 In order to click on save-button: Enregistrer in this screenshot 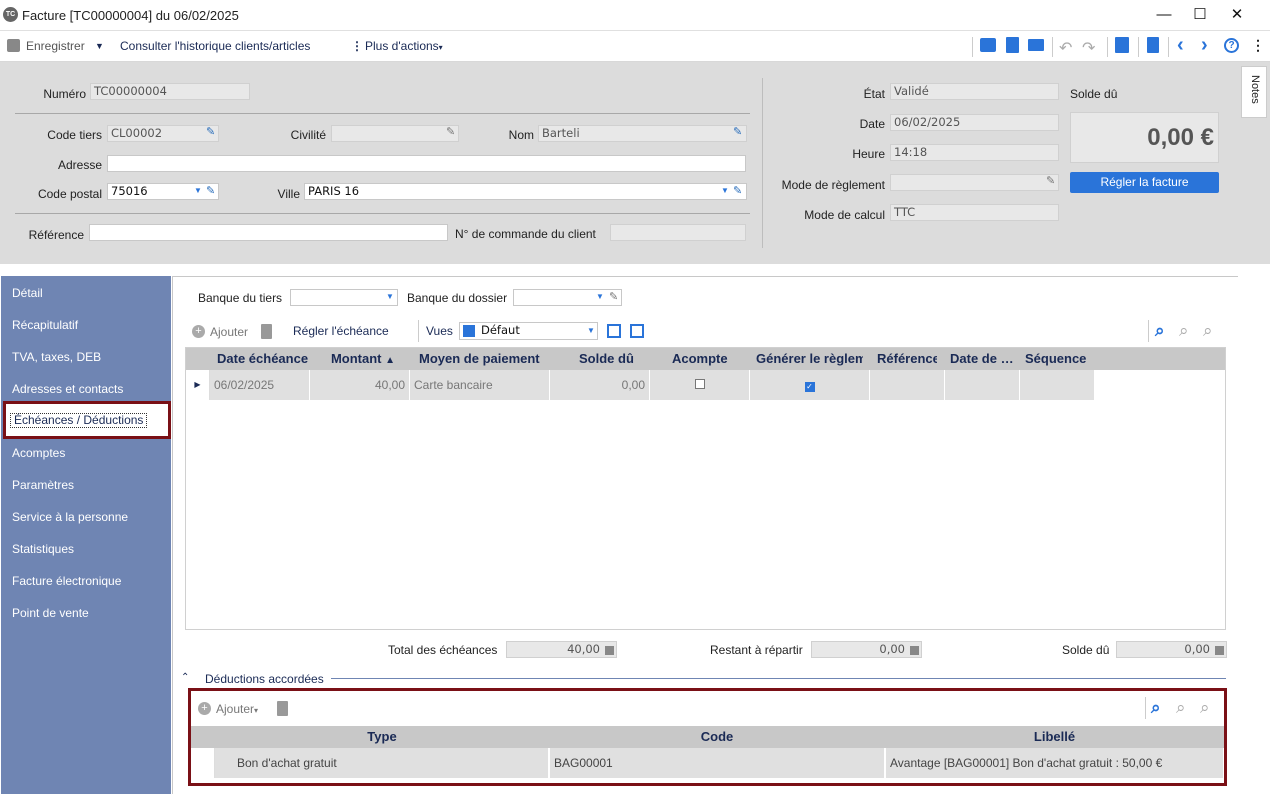, I will do `click(55, 46)`.